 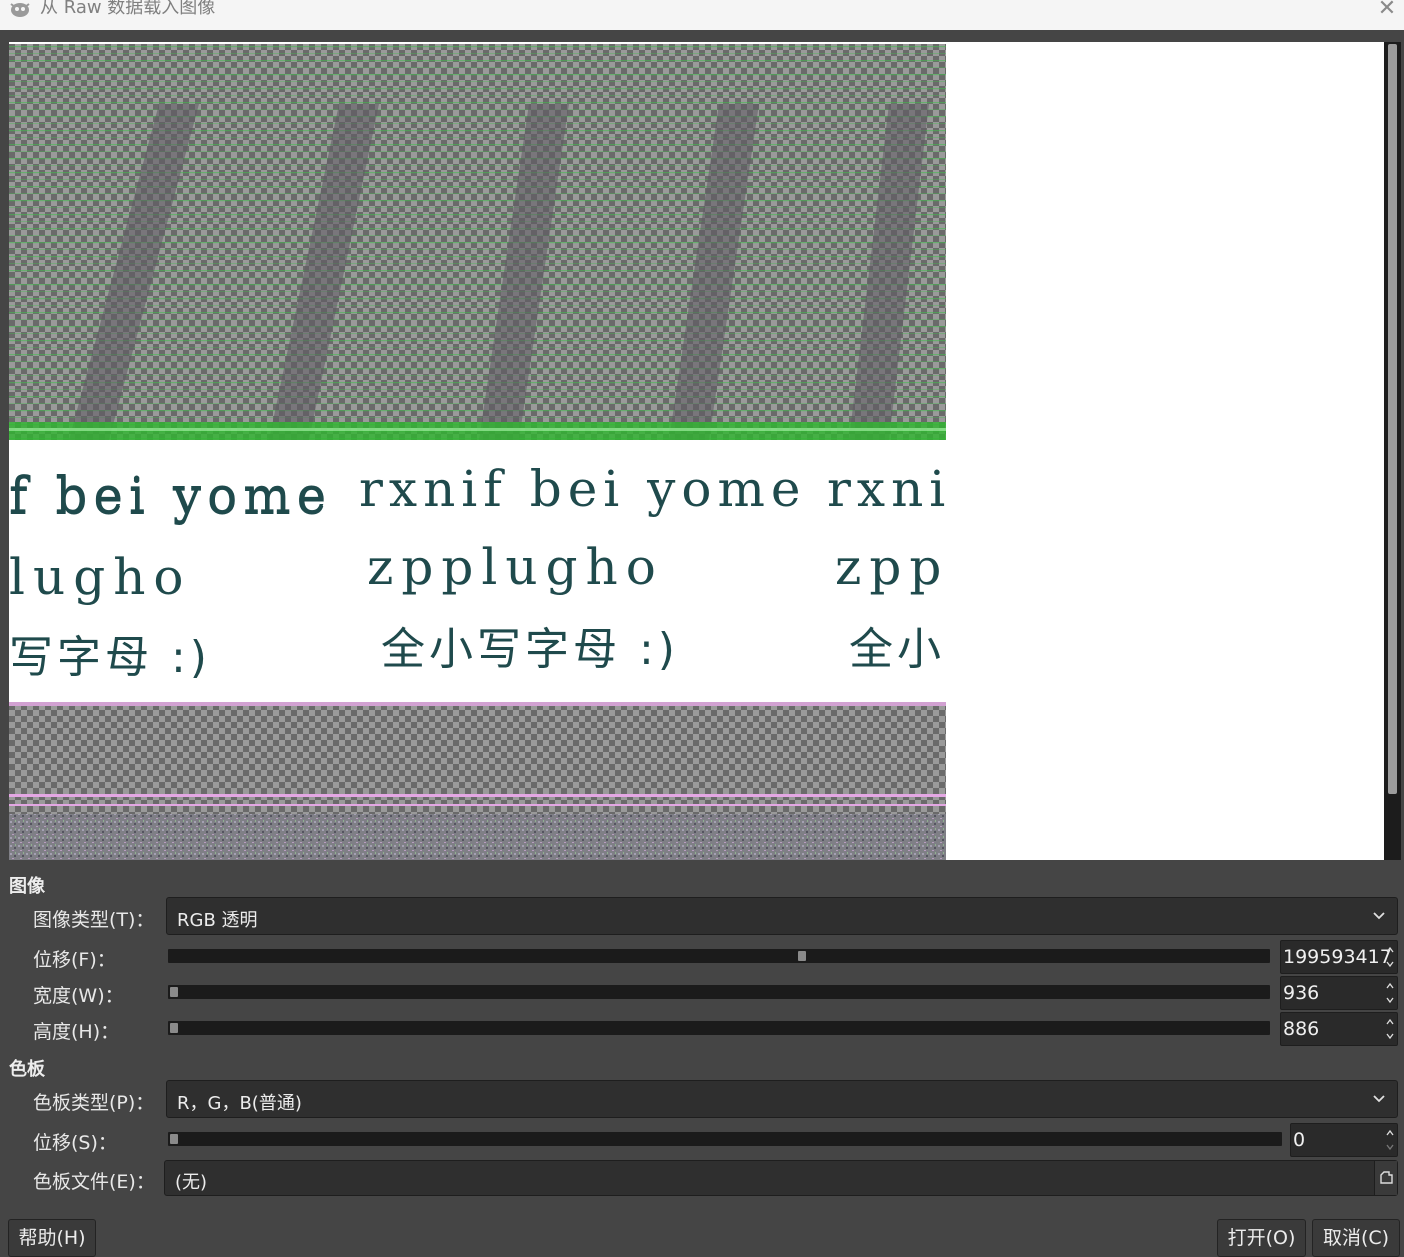 What do you see at coordinates (1356, 1238) in the screenshot?
I see `cancel-button: 取消(C)` at bounding box center [1356, 1238].